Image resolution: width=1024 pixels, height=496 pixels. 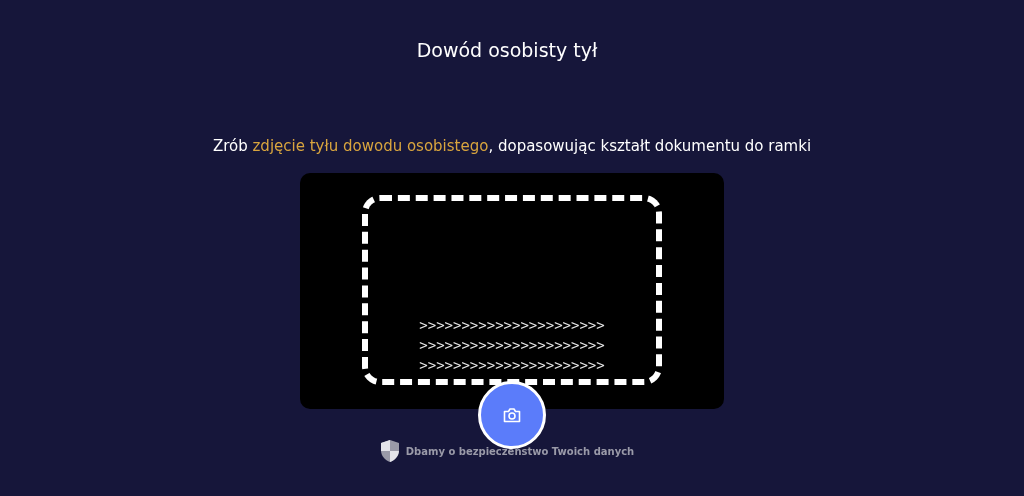 I want to click on instruction-text: Zrób zdjęcie tyłu dowodu osobistego, dopasowując kształt dokumentu do ramki, so click(x=512, y=146).